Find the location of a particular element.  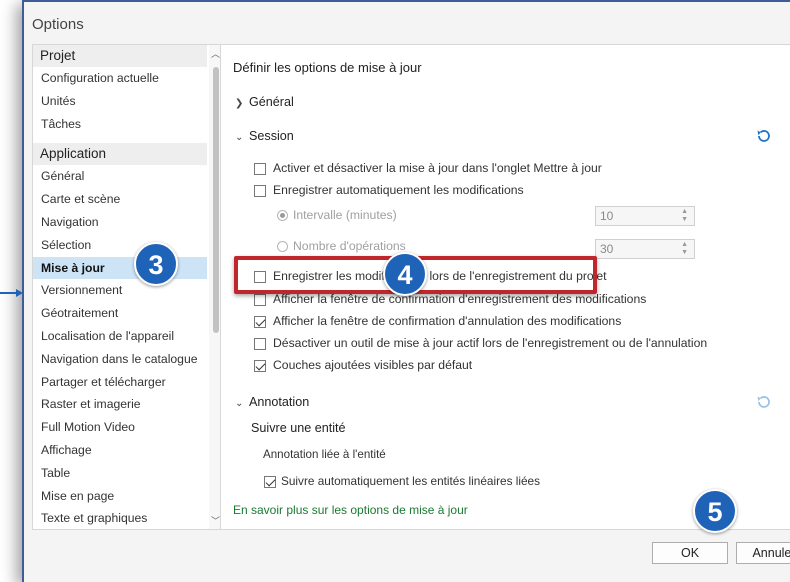

nav-group-header: Projet is located at coordinates (120, 56).